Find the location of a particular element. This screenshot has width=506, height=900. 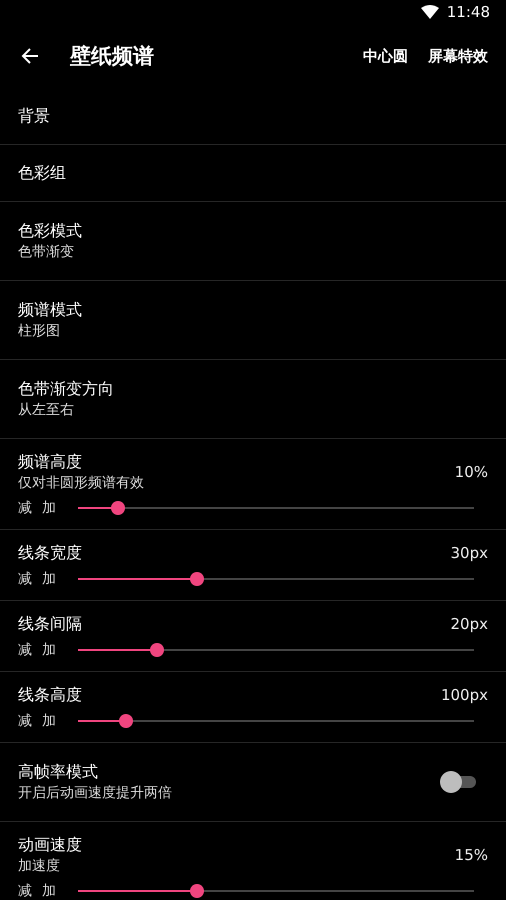

setting-title: 频谱高度 is located at coordinates (50, 462).